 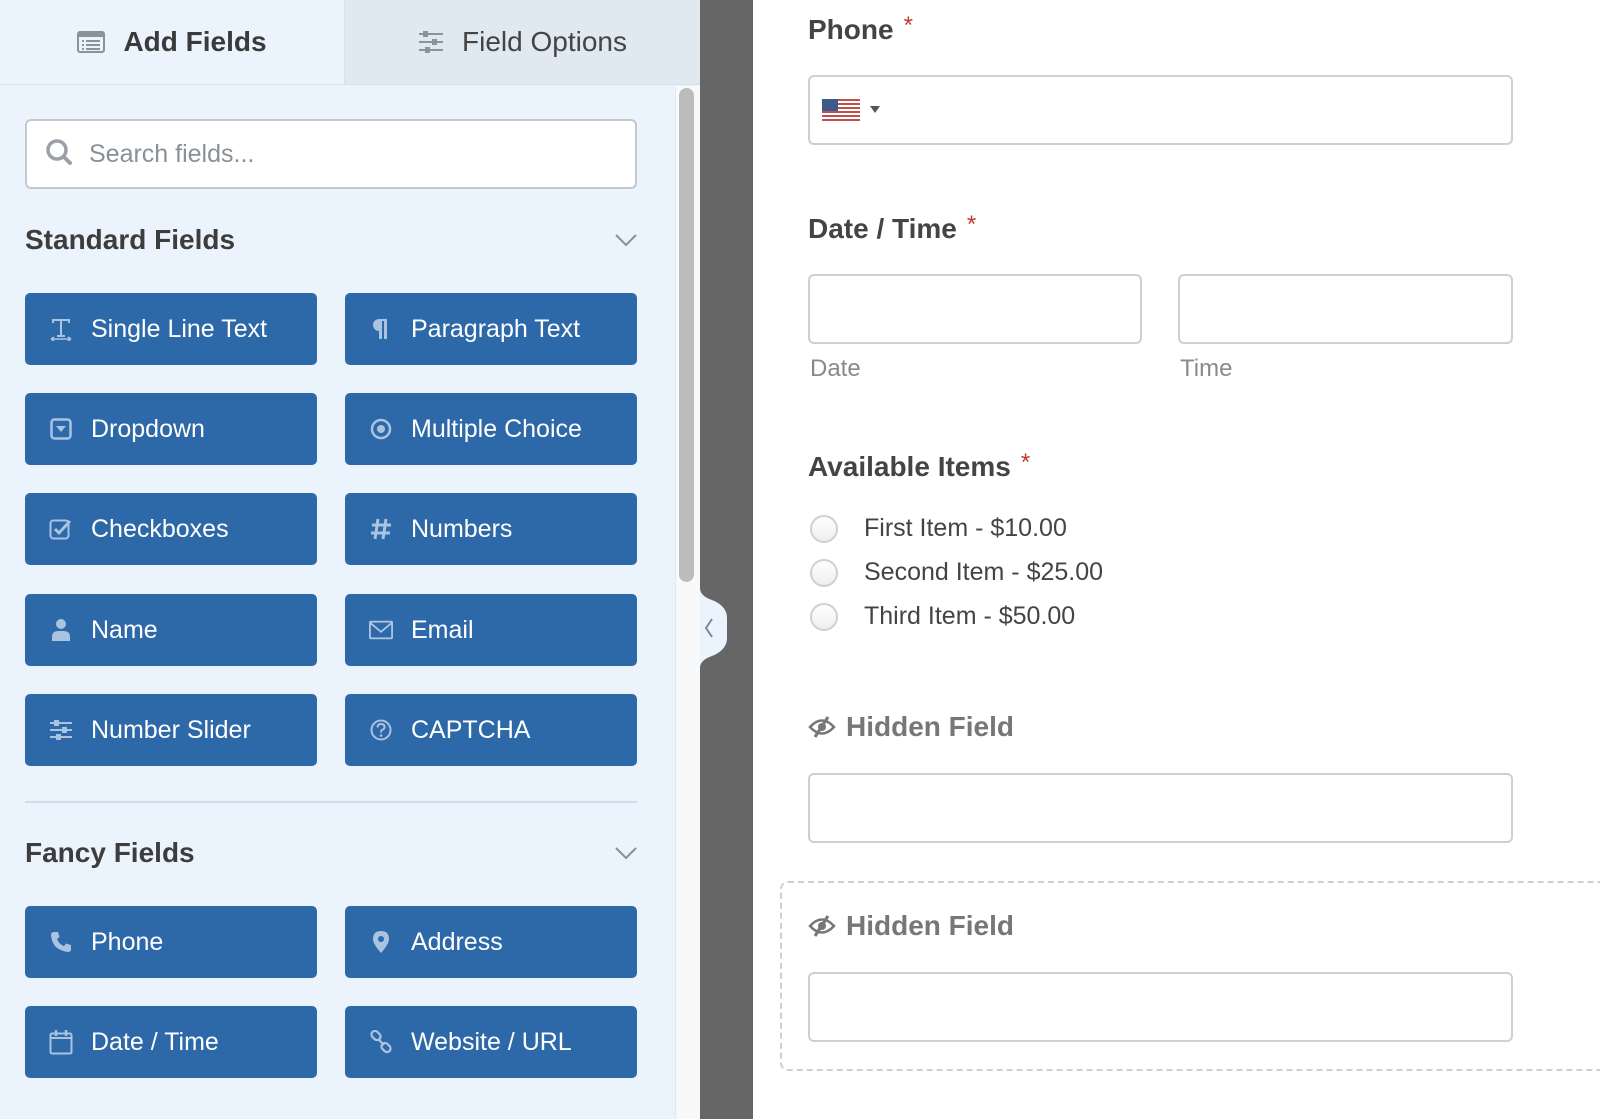 I want to click on field-button-number-slider: Number Slider, so click(x=171, y=730).